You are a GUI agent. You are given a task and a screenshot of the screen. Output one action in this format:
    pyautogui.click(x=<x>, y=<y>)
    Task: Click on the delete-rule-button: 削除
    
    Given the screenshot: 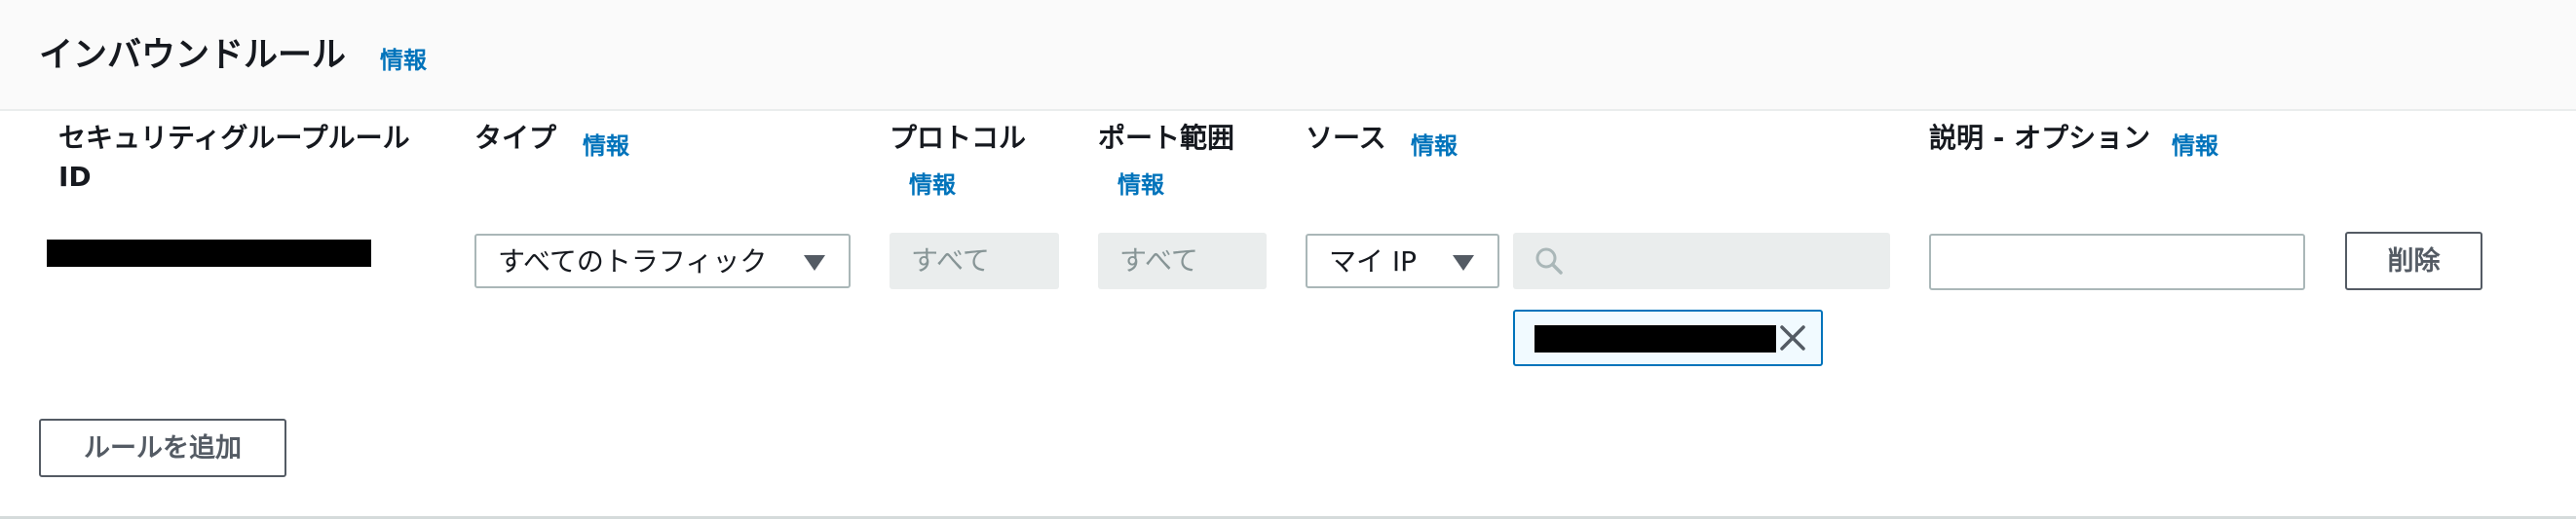 What is the action you would take?
    pyautogui.click(x=2413, y=261)
    